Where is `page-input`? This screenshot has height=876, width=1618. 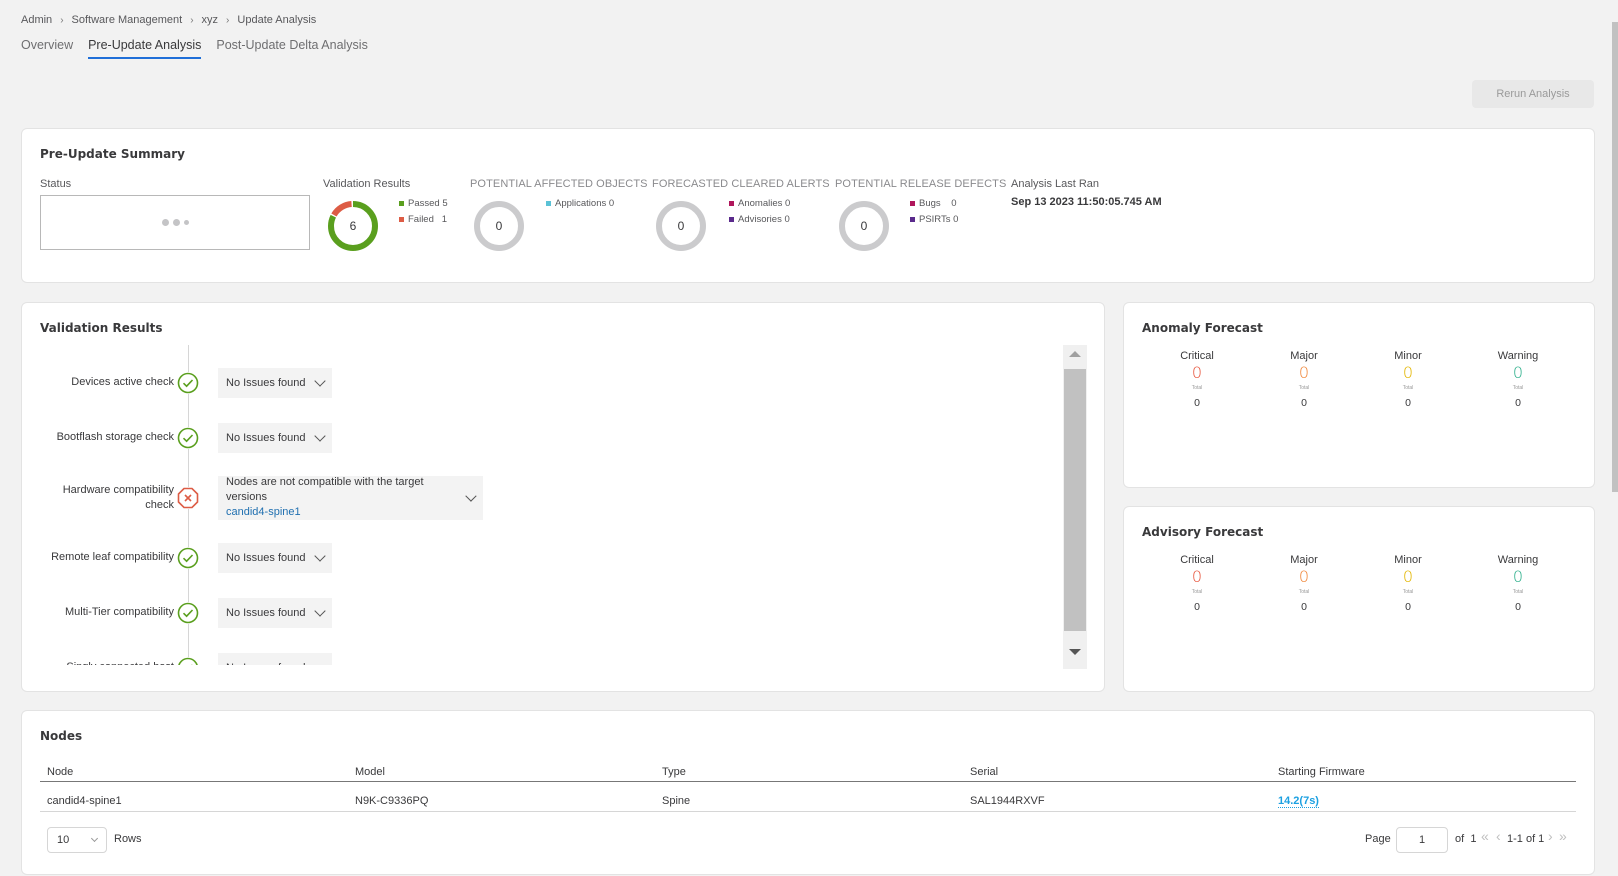 page-input is located at coordinates (1422, 840).